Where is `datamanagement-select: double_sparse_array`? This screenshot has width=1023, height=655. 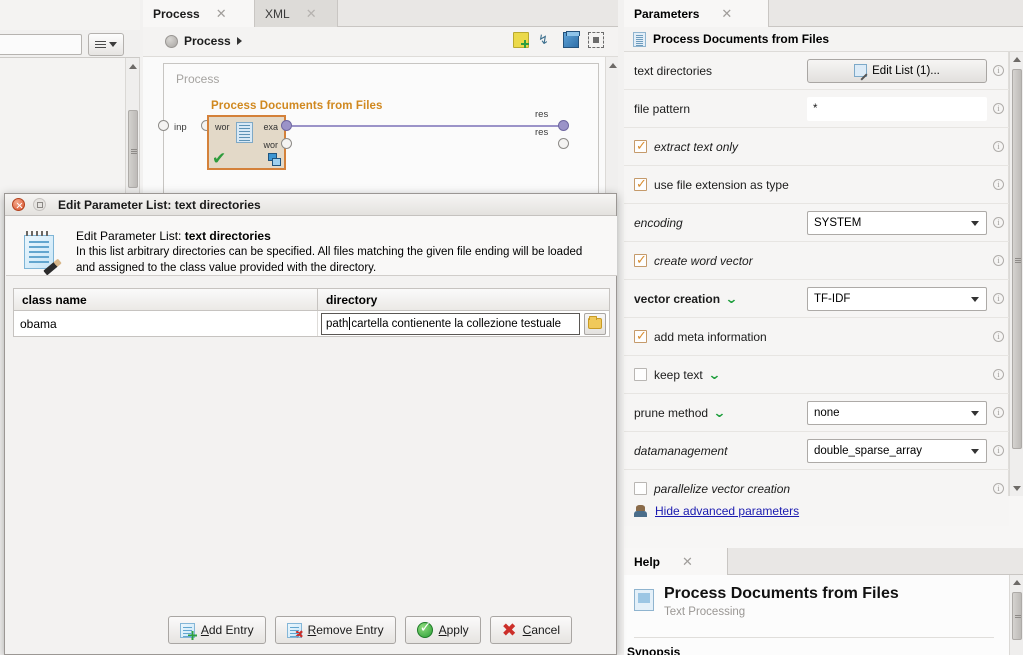 datamanagement-select: double_sparse_array is located at coordinates (897, 450).